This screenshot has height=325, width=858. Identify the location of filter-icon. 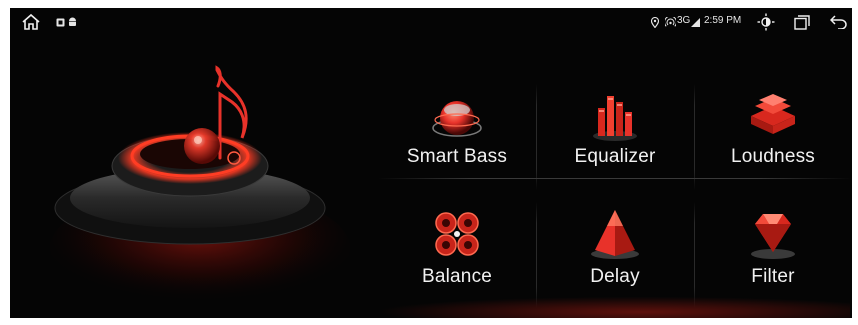
(773, 234).